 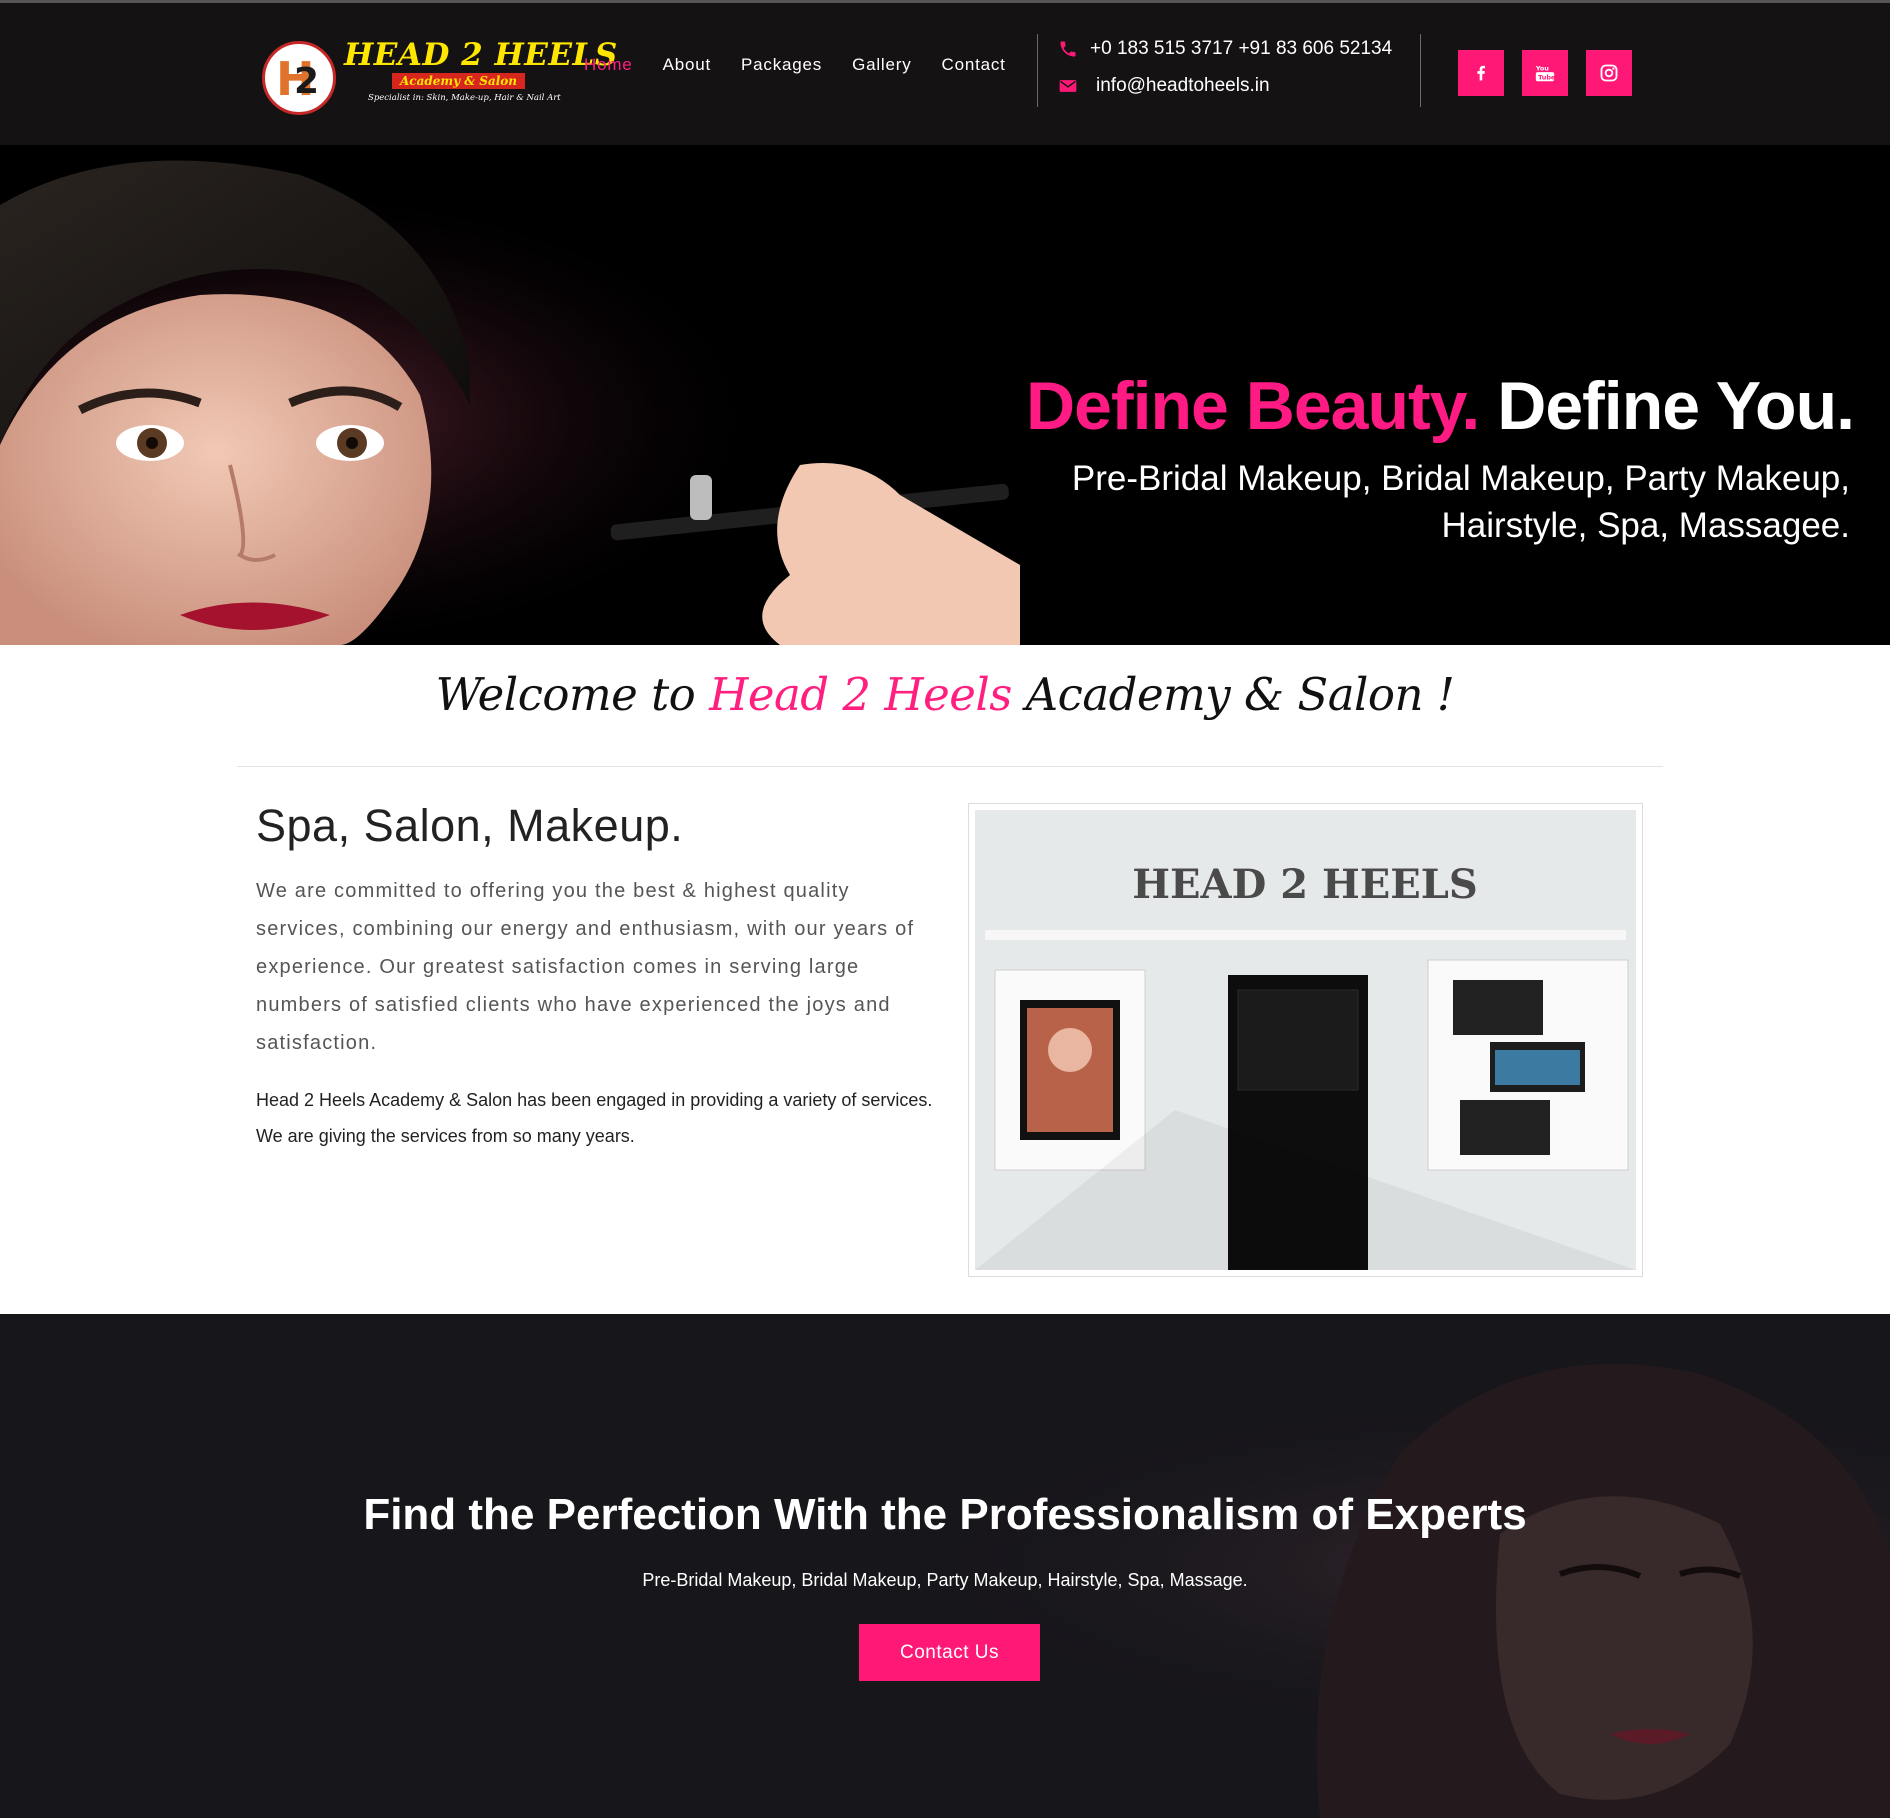 I want to click on facebook-button, so click(x=1481, y=73).